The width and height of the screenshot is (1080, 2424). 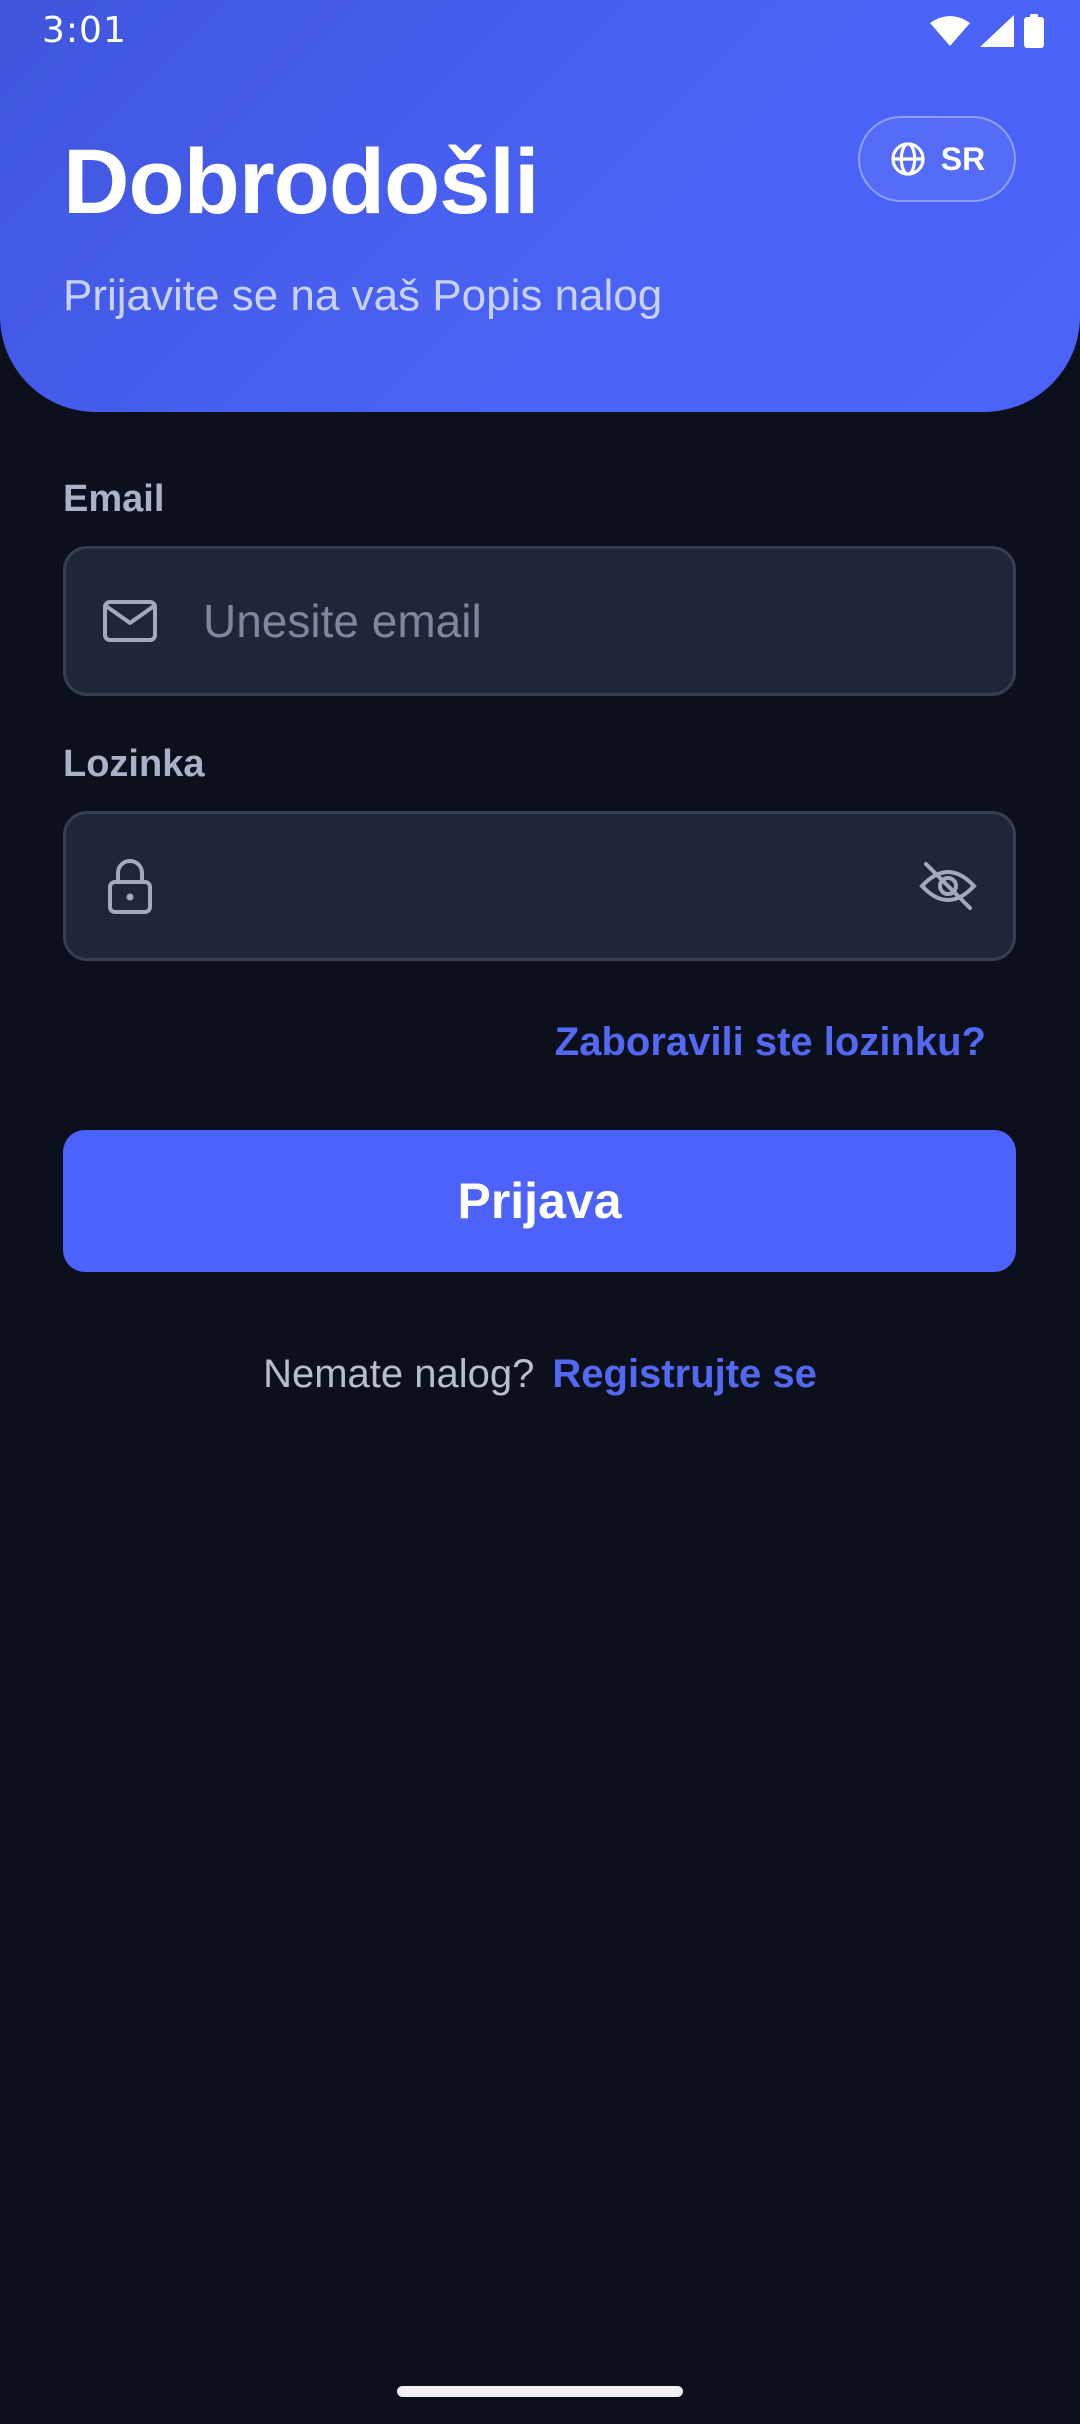 What do you see at coordinates (114, 499) in the screenshot?
I see `email-label: Email` at bounding box center [114, 499].